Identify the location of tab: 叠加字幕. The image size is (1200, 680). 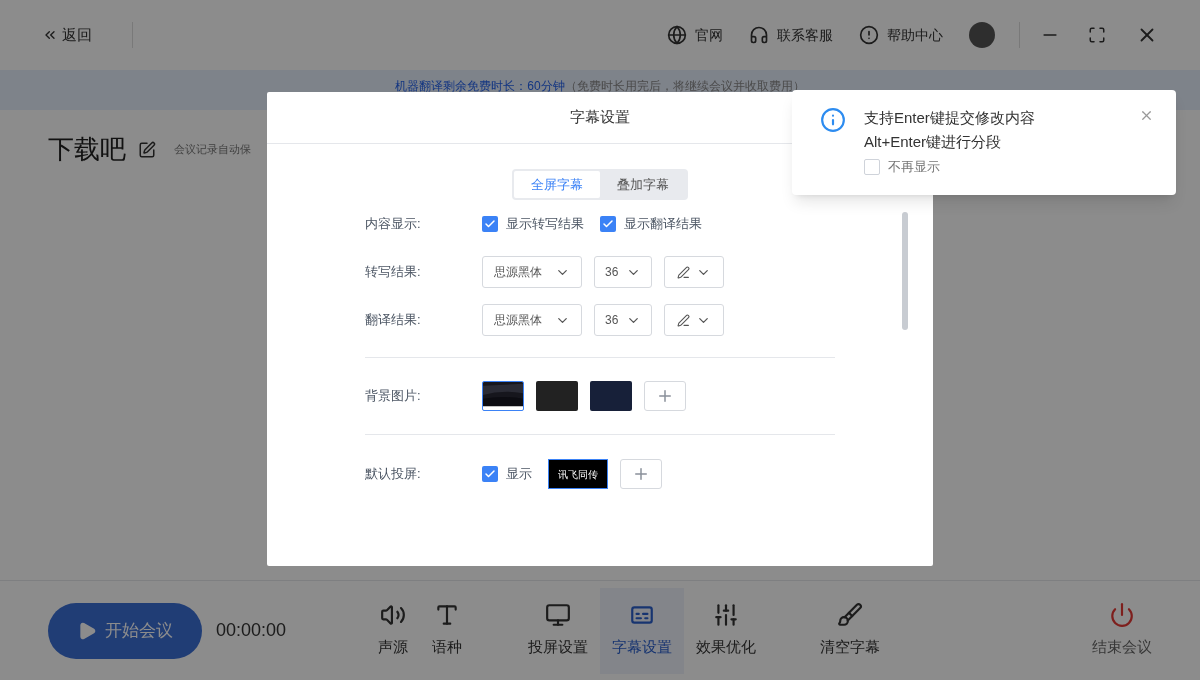
(643, 184).